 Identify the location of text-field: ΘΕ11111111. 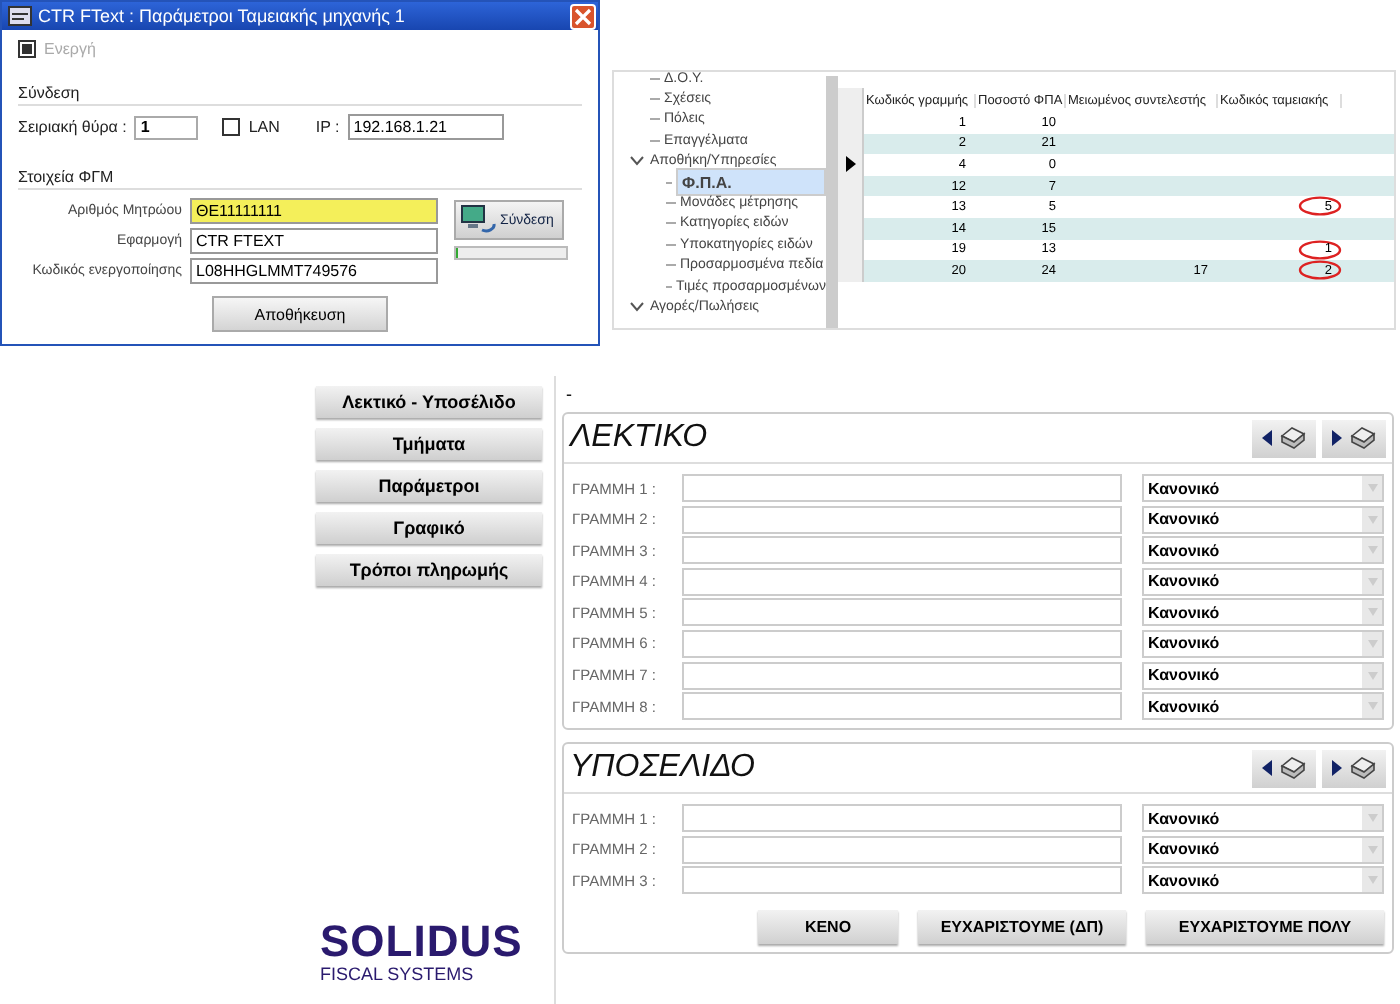
(314, 211).